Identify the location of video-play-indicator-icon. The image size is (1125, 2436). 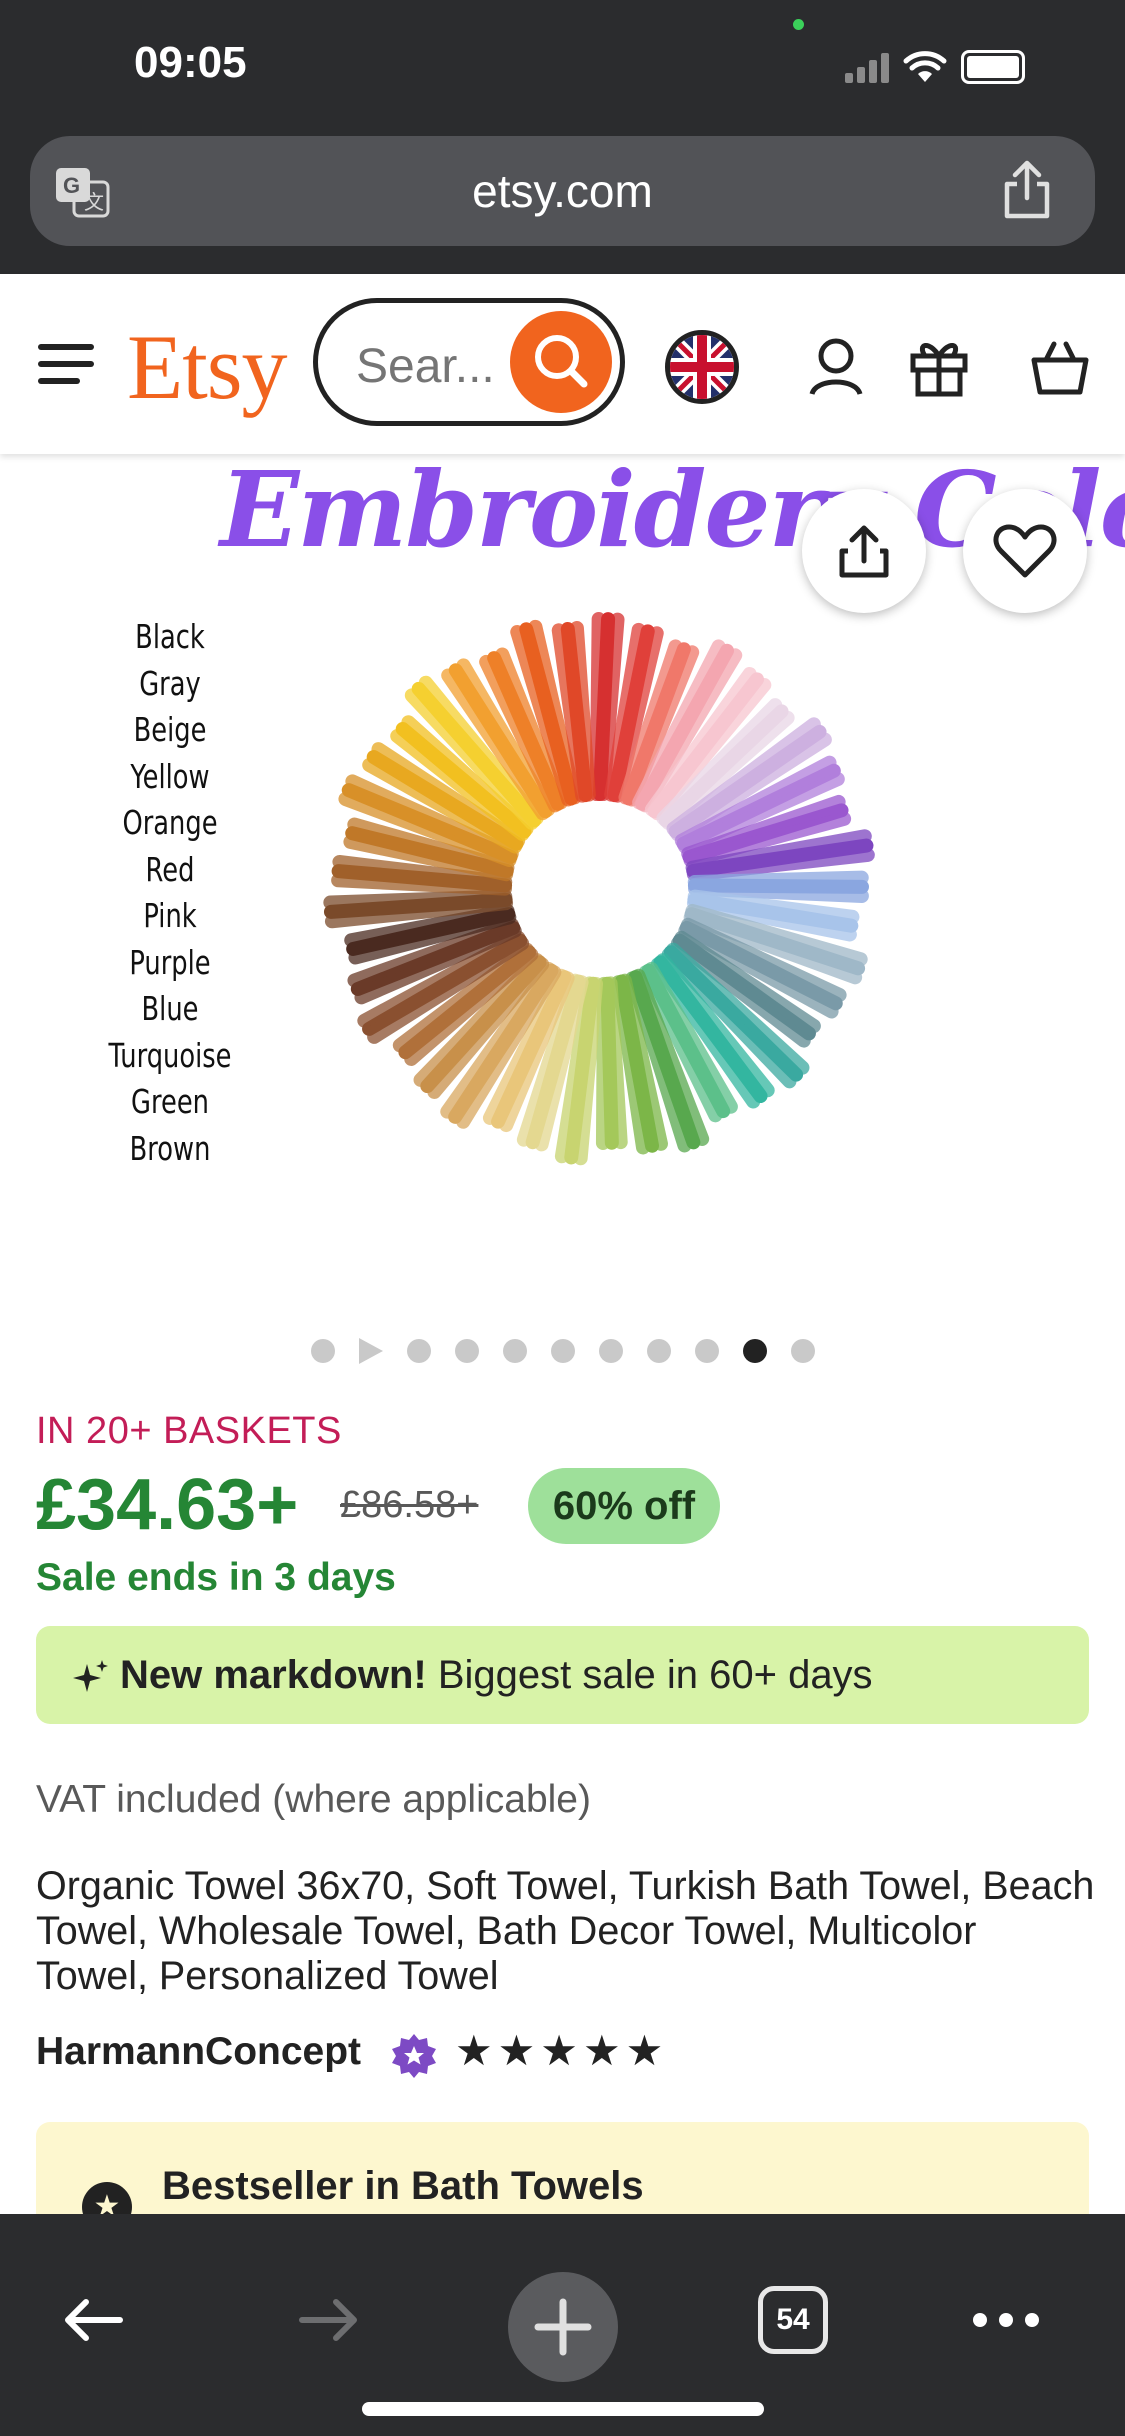
(370, 1351).